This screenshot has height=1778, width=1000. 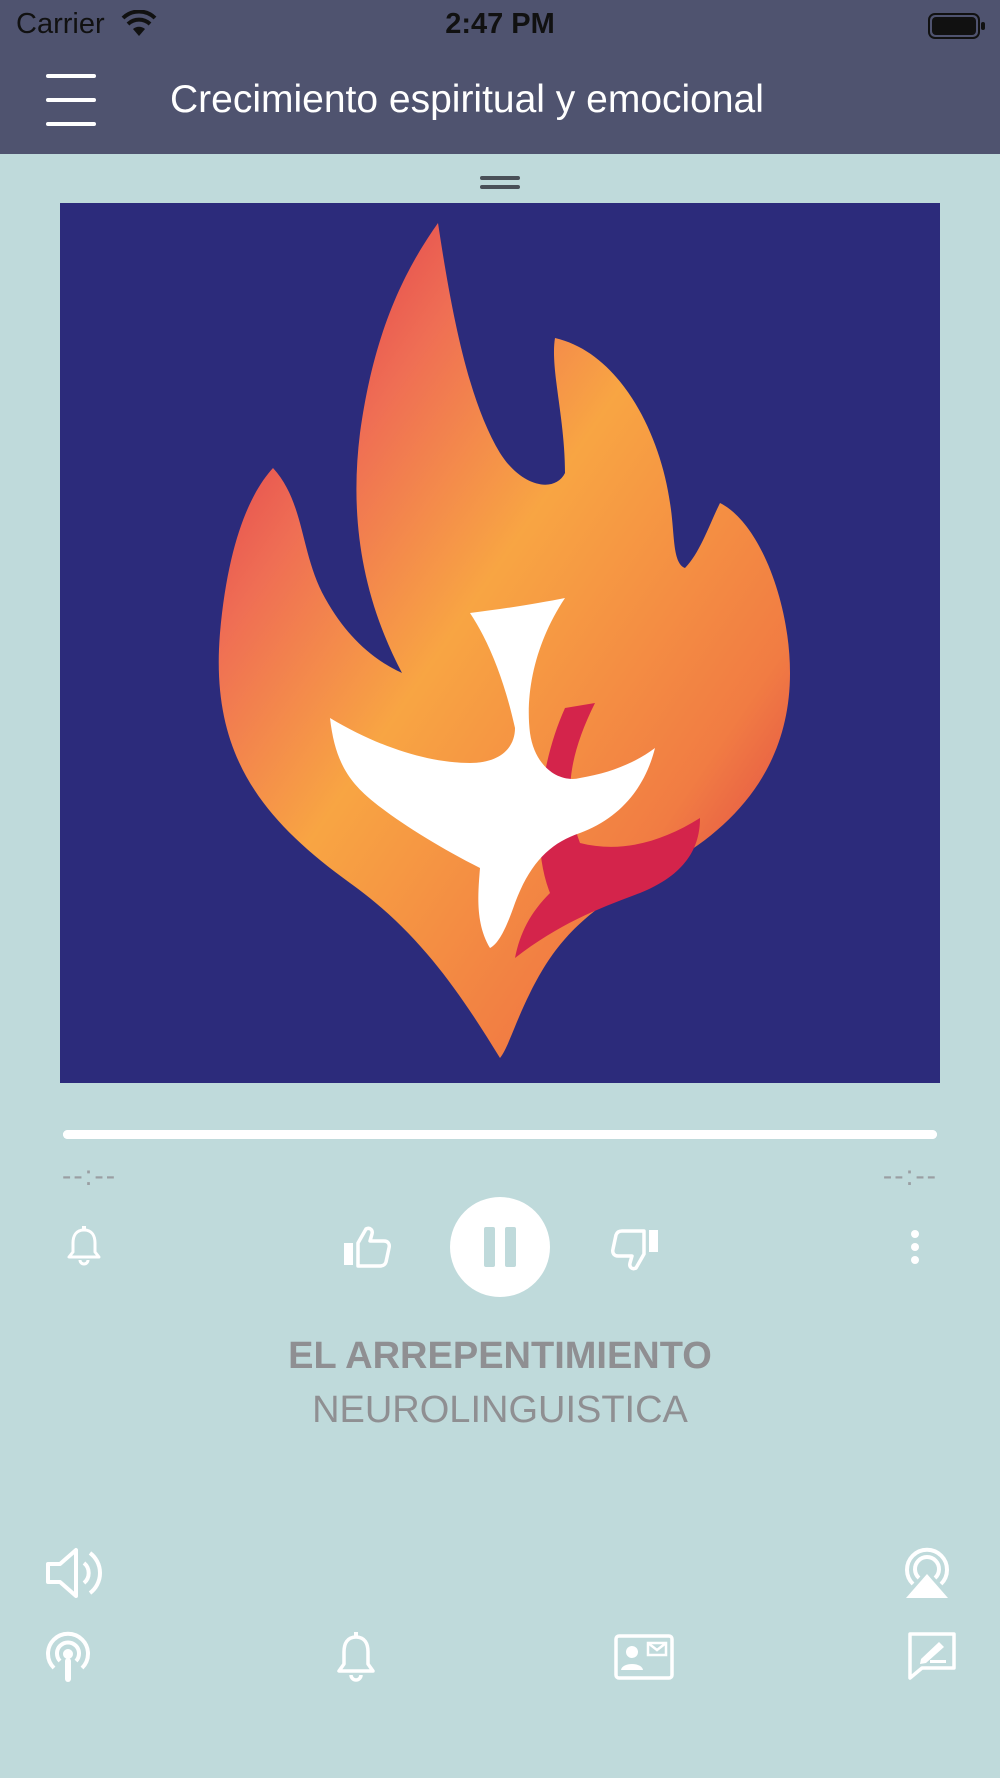 What do you see at coordinates (635, 1252) in the screenshot?
I see `thumbs-down-icon` at bounding box center [635, 1252].